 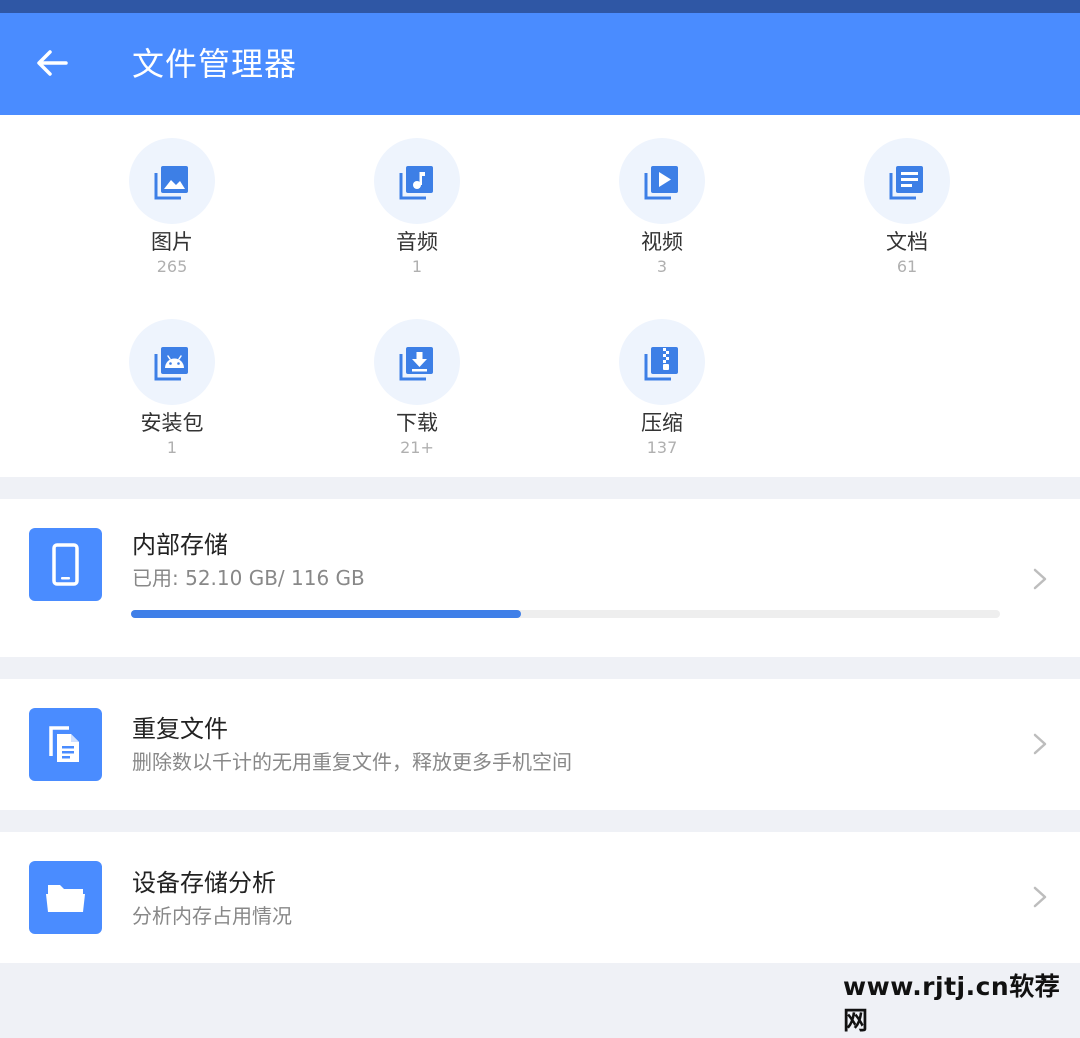 I want to click on back-button, so click(x=52, y=63).